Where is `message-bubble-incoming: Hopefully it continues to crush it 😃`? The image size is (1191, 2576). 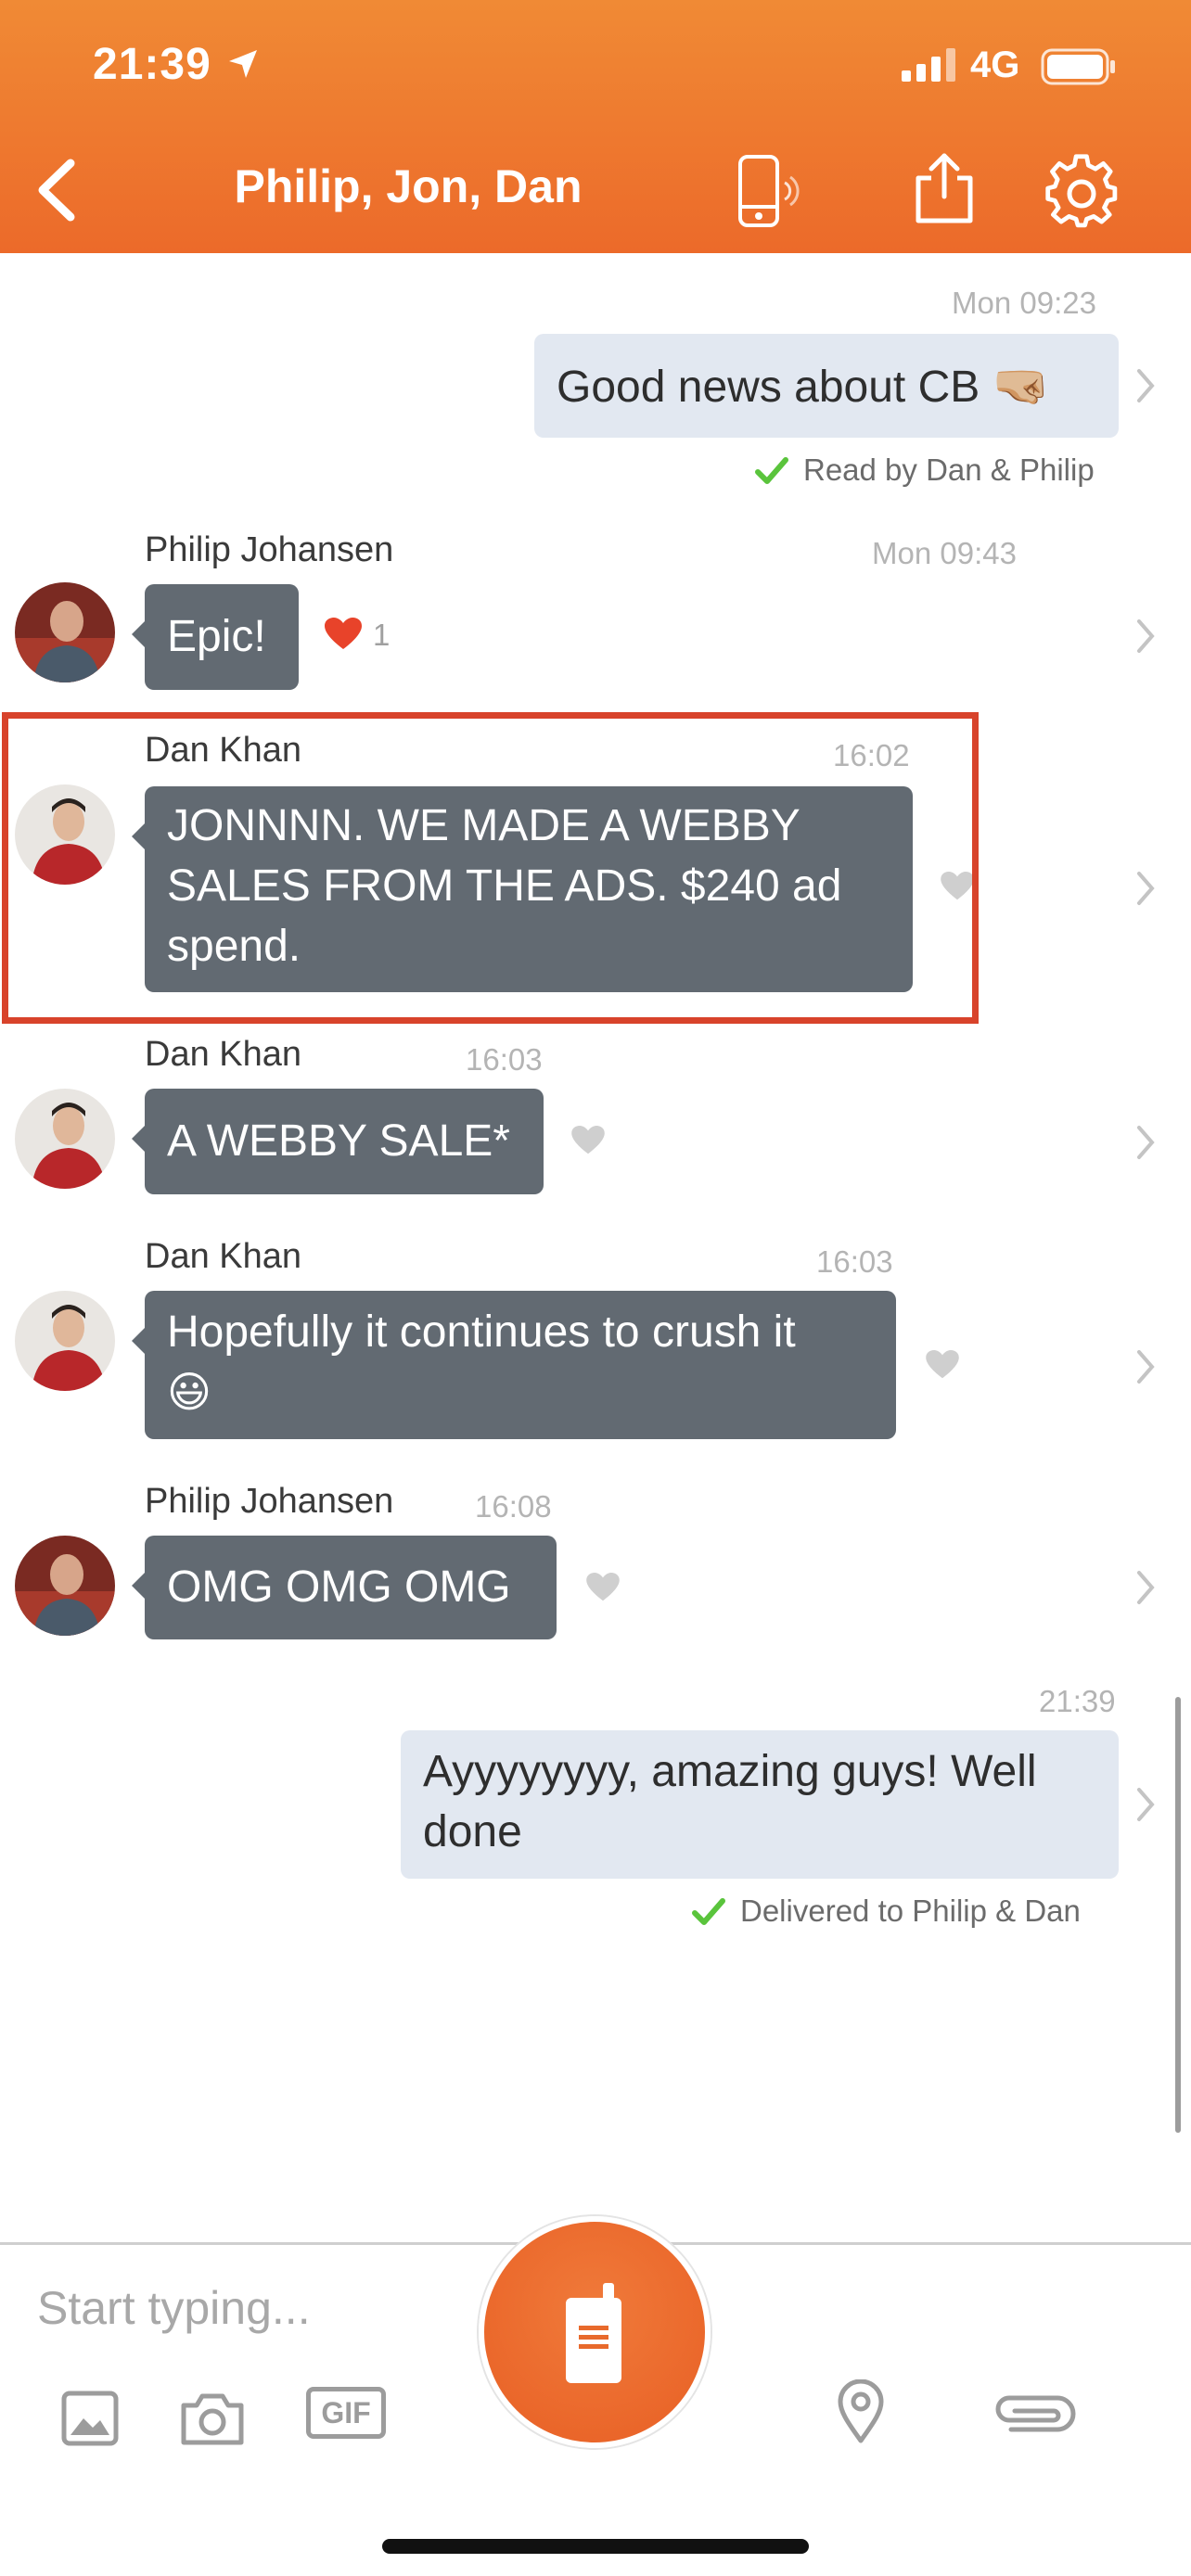 message-bubble-incoming: Hopefully it continues to crush it 😃 is located at coordinates (514, 1365).